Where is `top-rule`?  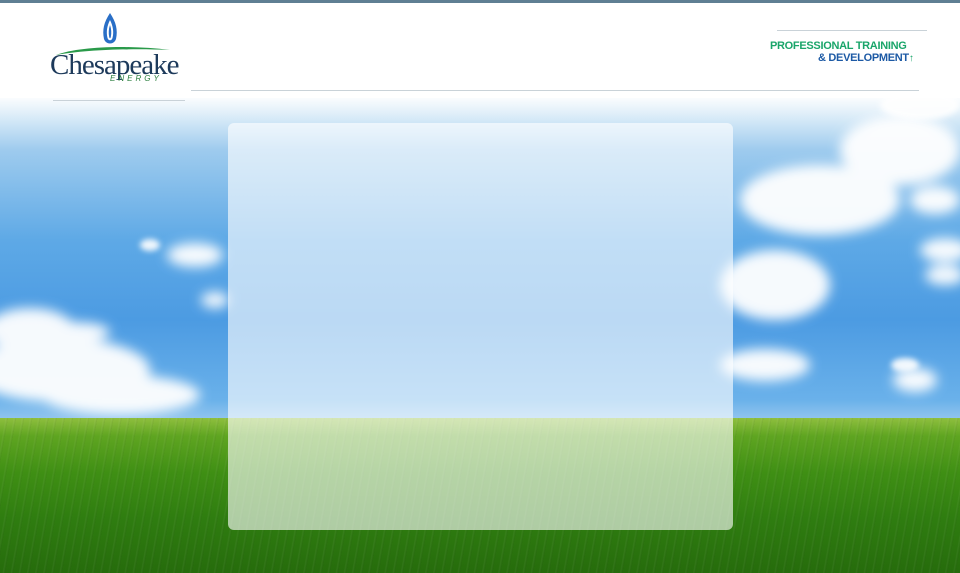 top-rule is located at coordinates (480, 1).